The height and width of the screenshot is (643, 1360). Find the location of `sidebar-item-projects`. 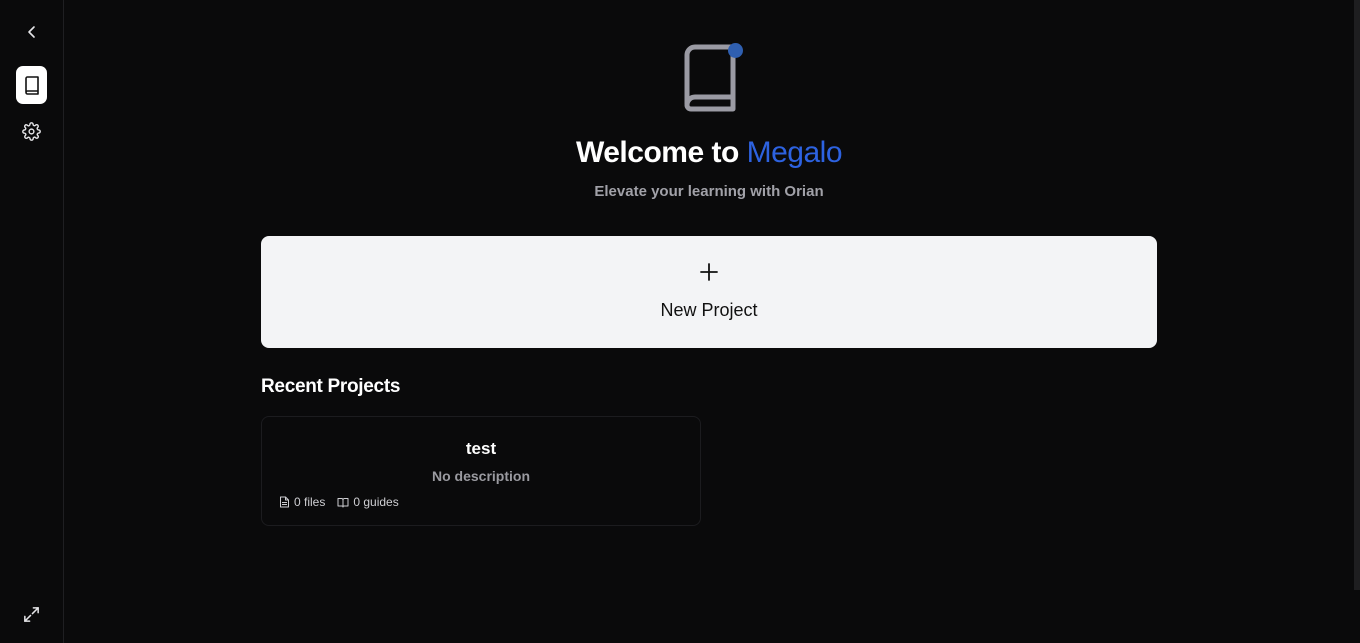

sidebar-item-projects is located at coordinates (31, 85).